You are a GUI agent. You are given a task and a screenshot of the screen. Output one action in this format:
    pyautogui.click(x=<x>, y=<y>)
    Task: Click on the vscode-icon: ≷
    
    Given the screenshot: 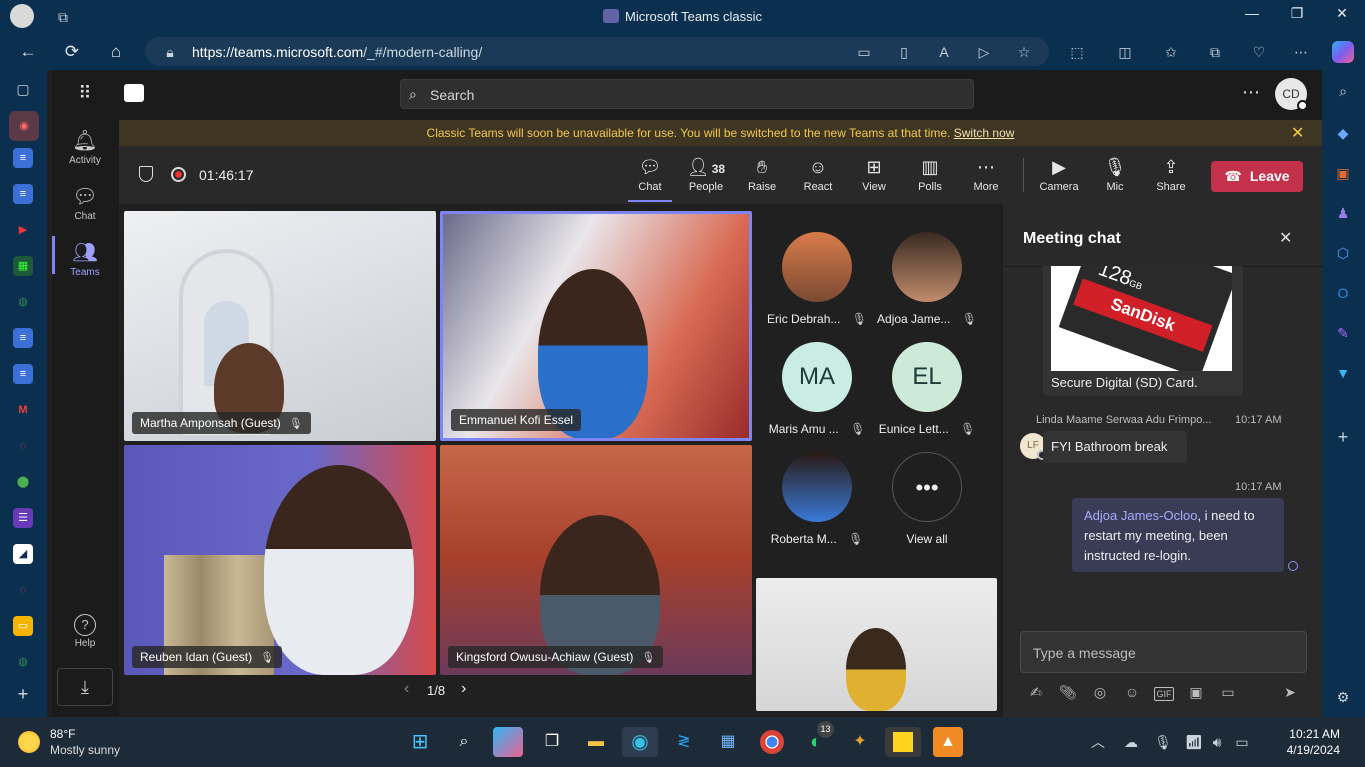 What is the action you would take?
    pyautogui.click(x=684, y=742)
    